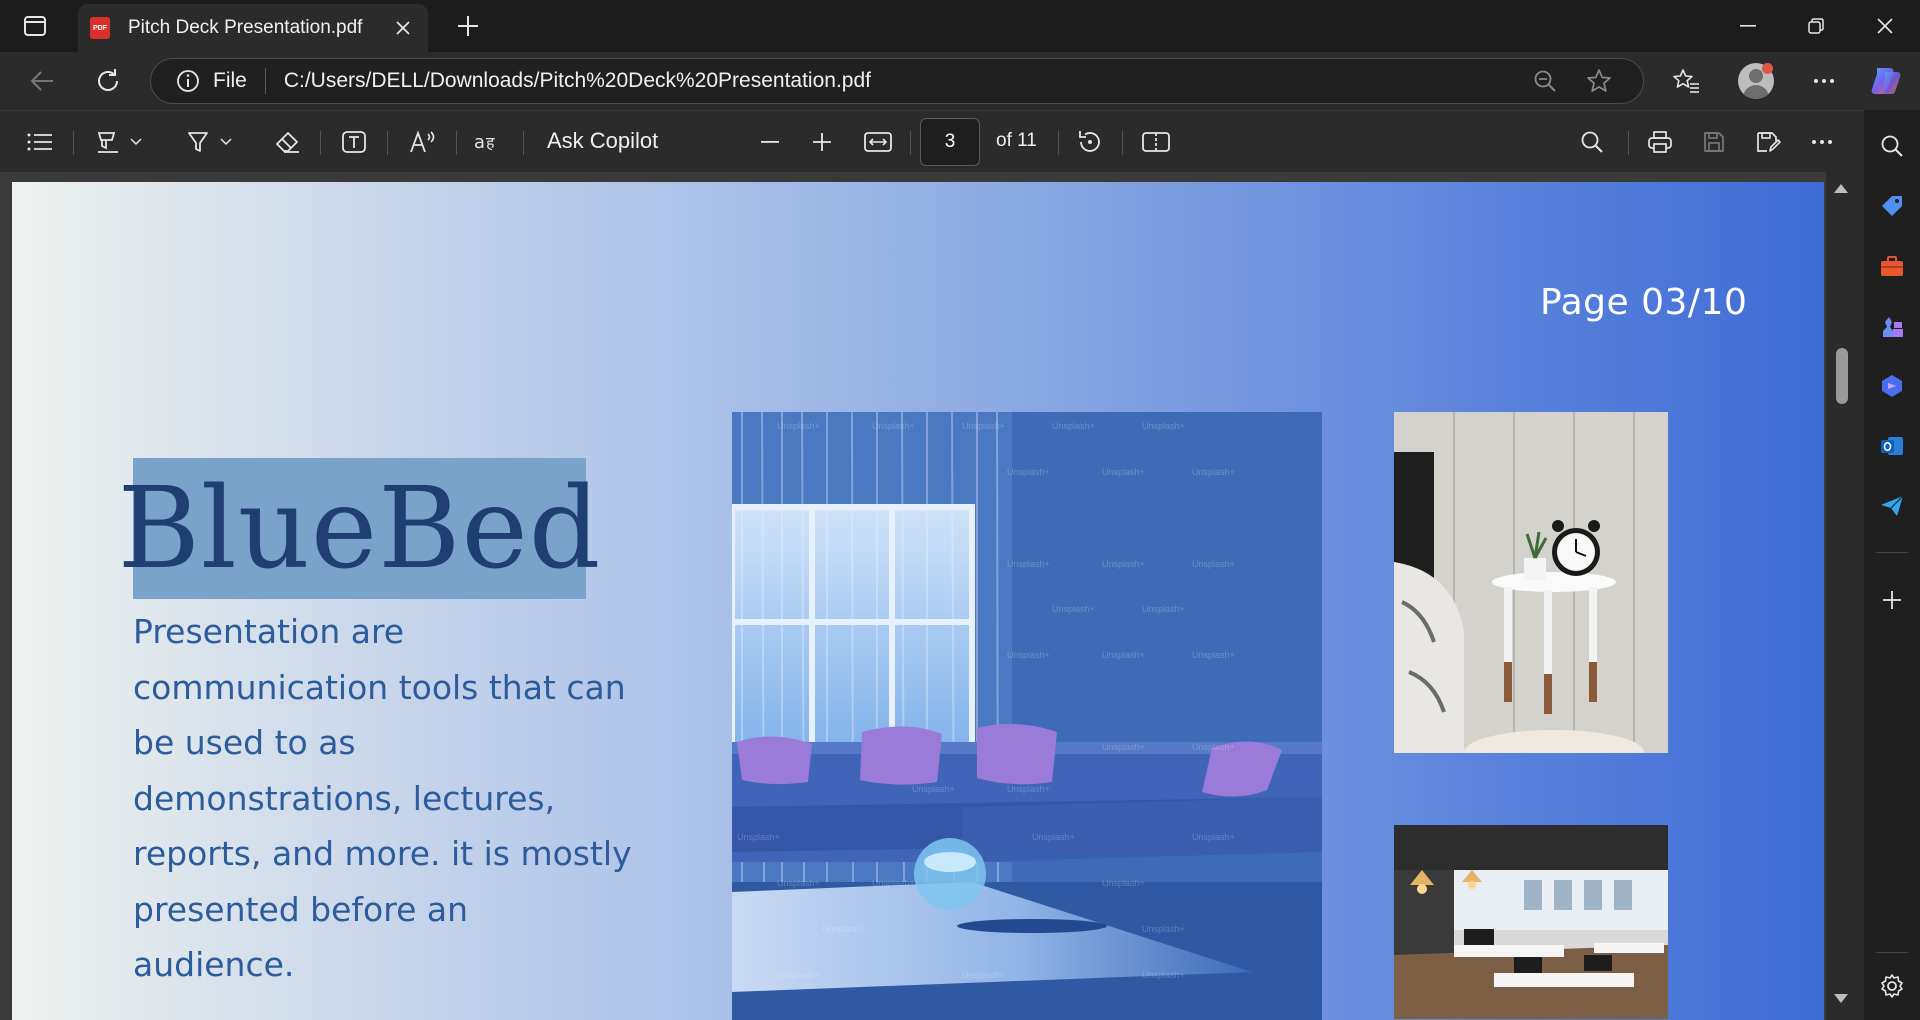  Describe the element at coordinates (1892, 600) in the screenshot. I see `sidebar-add-button` at that location.